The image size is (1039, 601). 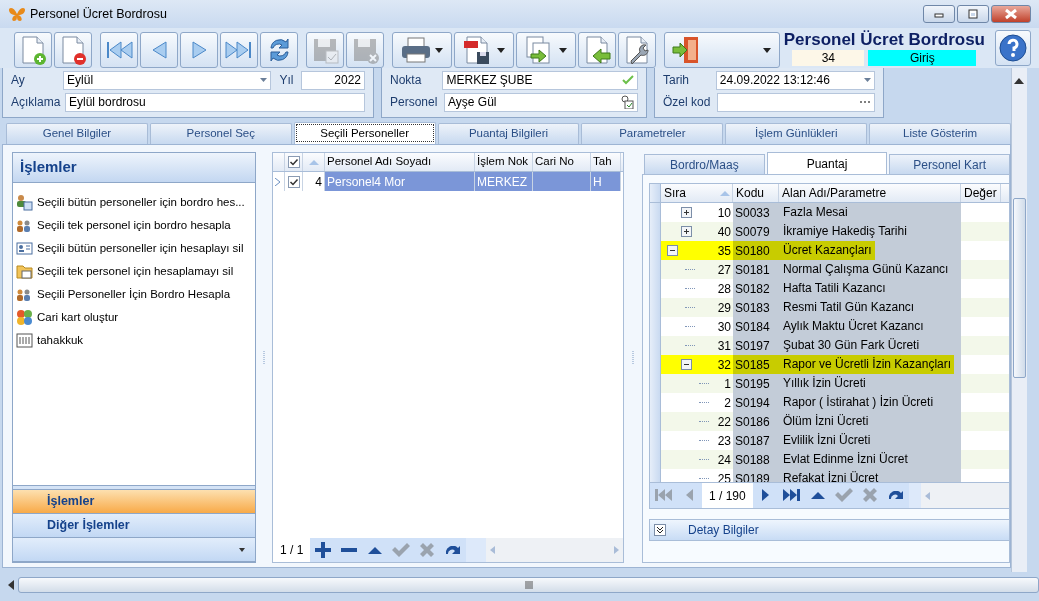 I want to click on column-header: Cari No, so click(x=562, y=162).